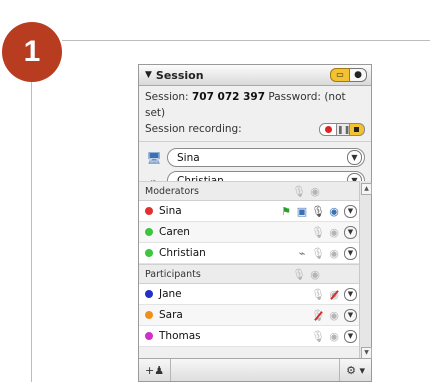 The image size is (432, 382). I want to click on pause-icon: ❚❚, so click(343, 129).